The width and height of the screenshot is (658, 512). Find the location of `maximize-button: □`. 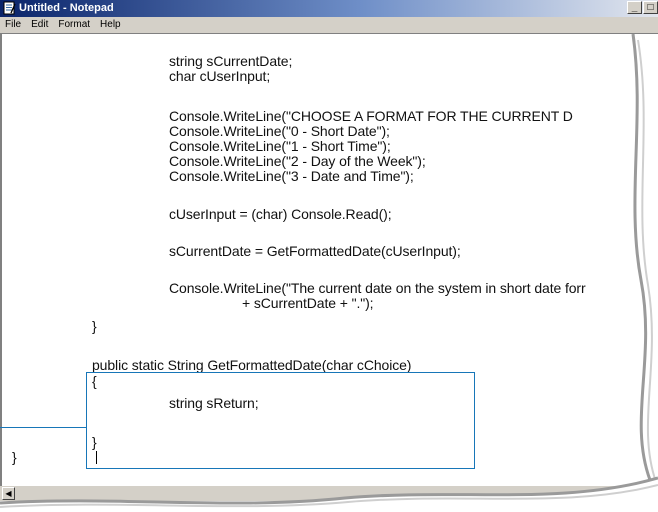

maximize-button: □ is located at coordinates (650, 7).